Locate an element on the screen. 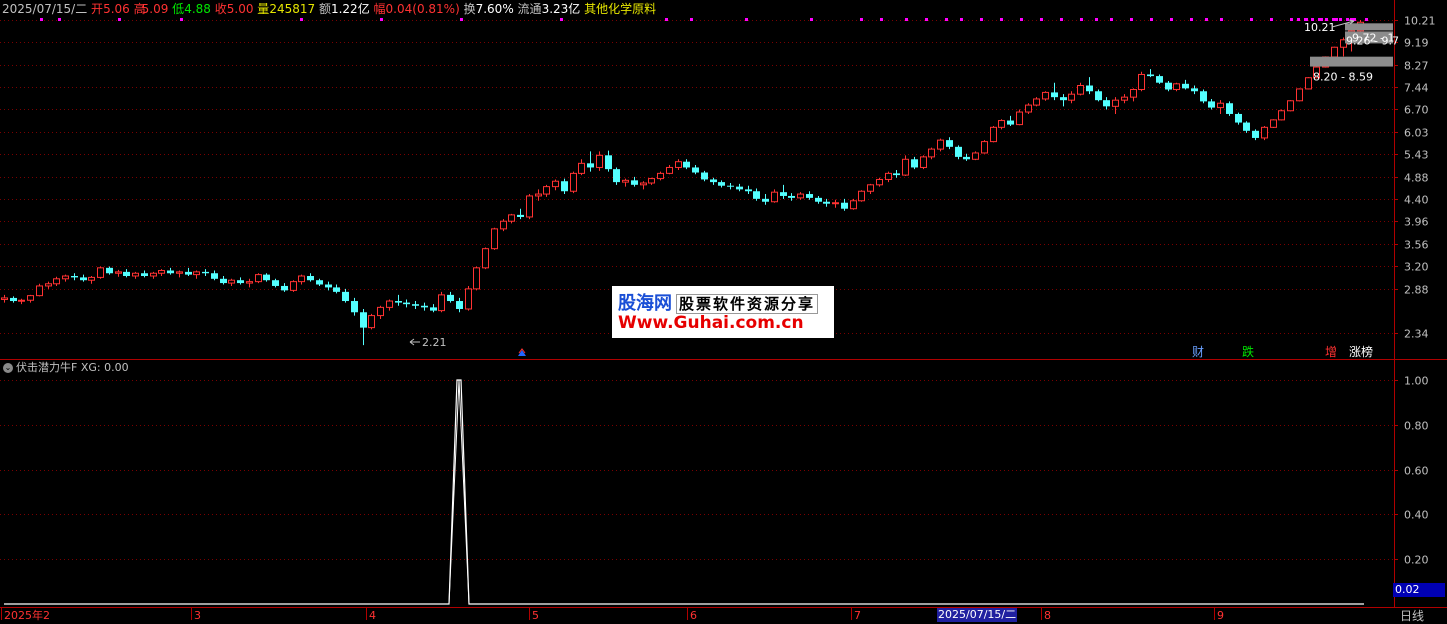 Image resolution: width=1447 pixels, height=624 pixels. event-tag-increase: 增 is located at coordinates (1331, 352).